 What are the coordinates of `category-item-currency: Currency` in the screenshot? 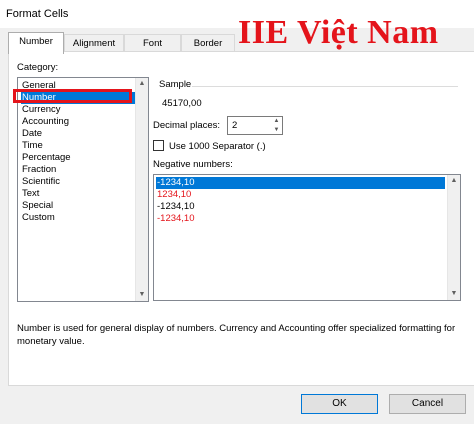 It's located at (79, 110).